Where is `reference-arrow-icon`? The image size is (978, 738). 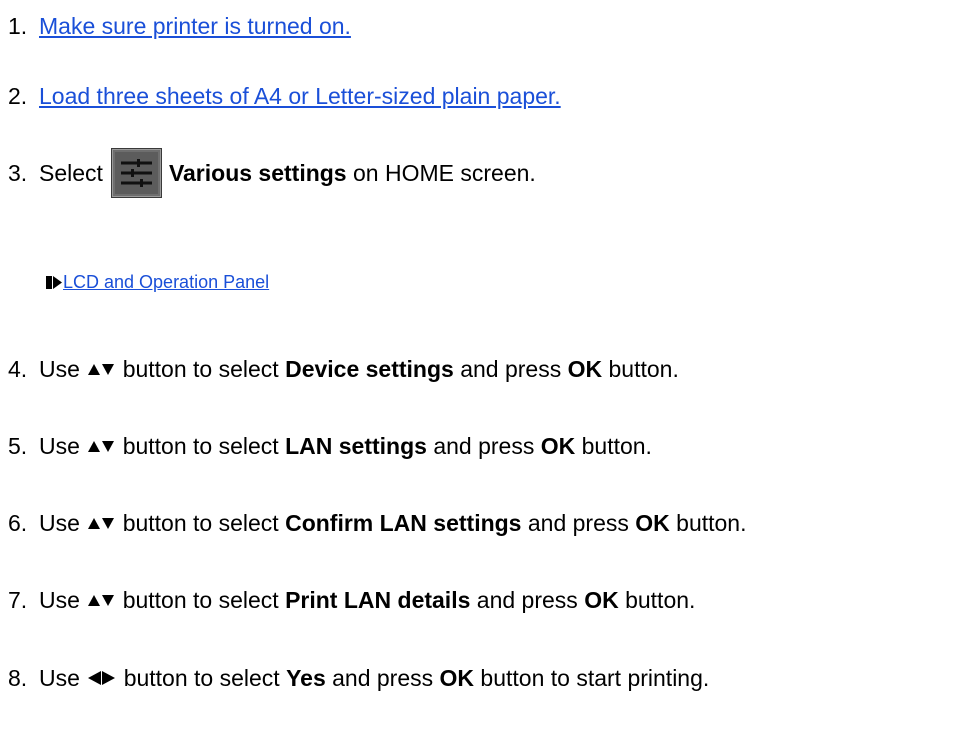 reference-arrow-icon is located at coordinates (54, 282).